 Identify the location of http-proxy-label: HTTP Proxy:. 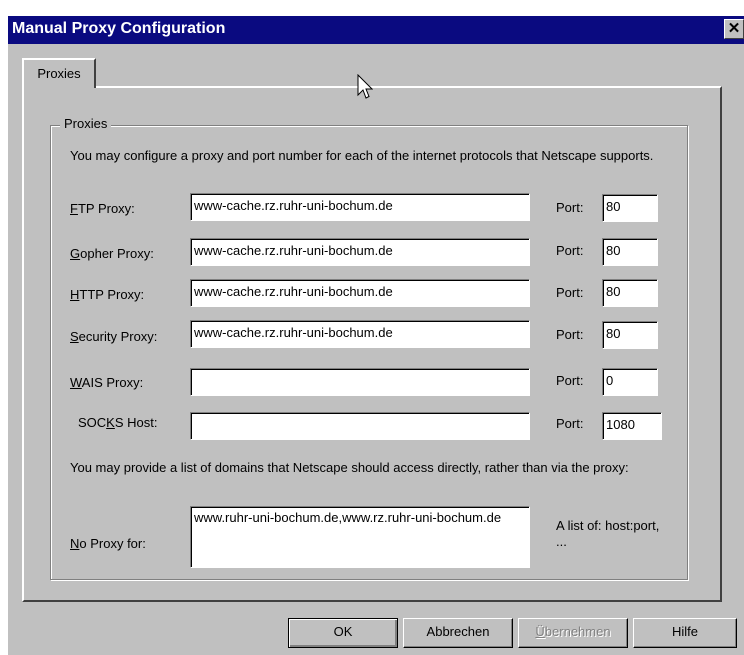
(107, 294).